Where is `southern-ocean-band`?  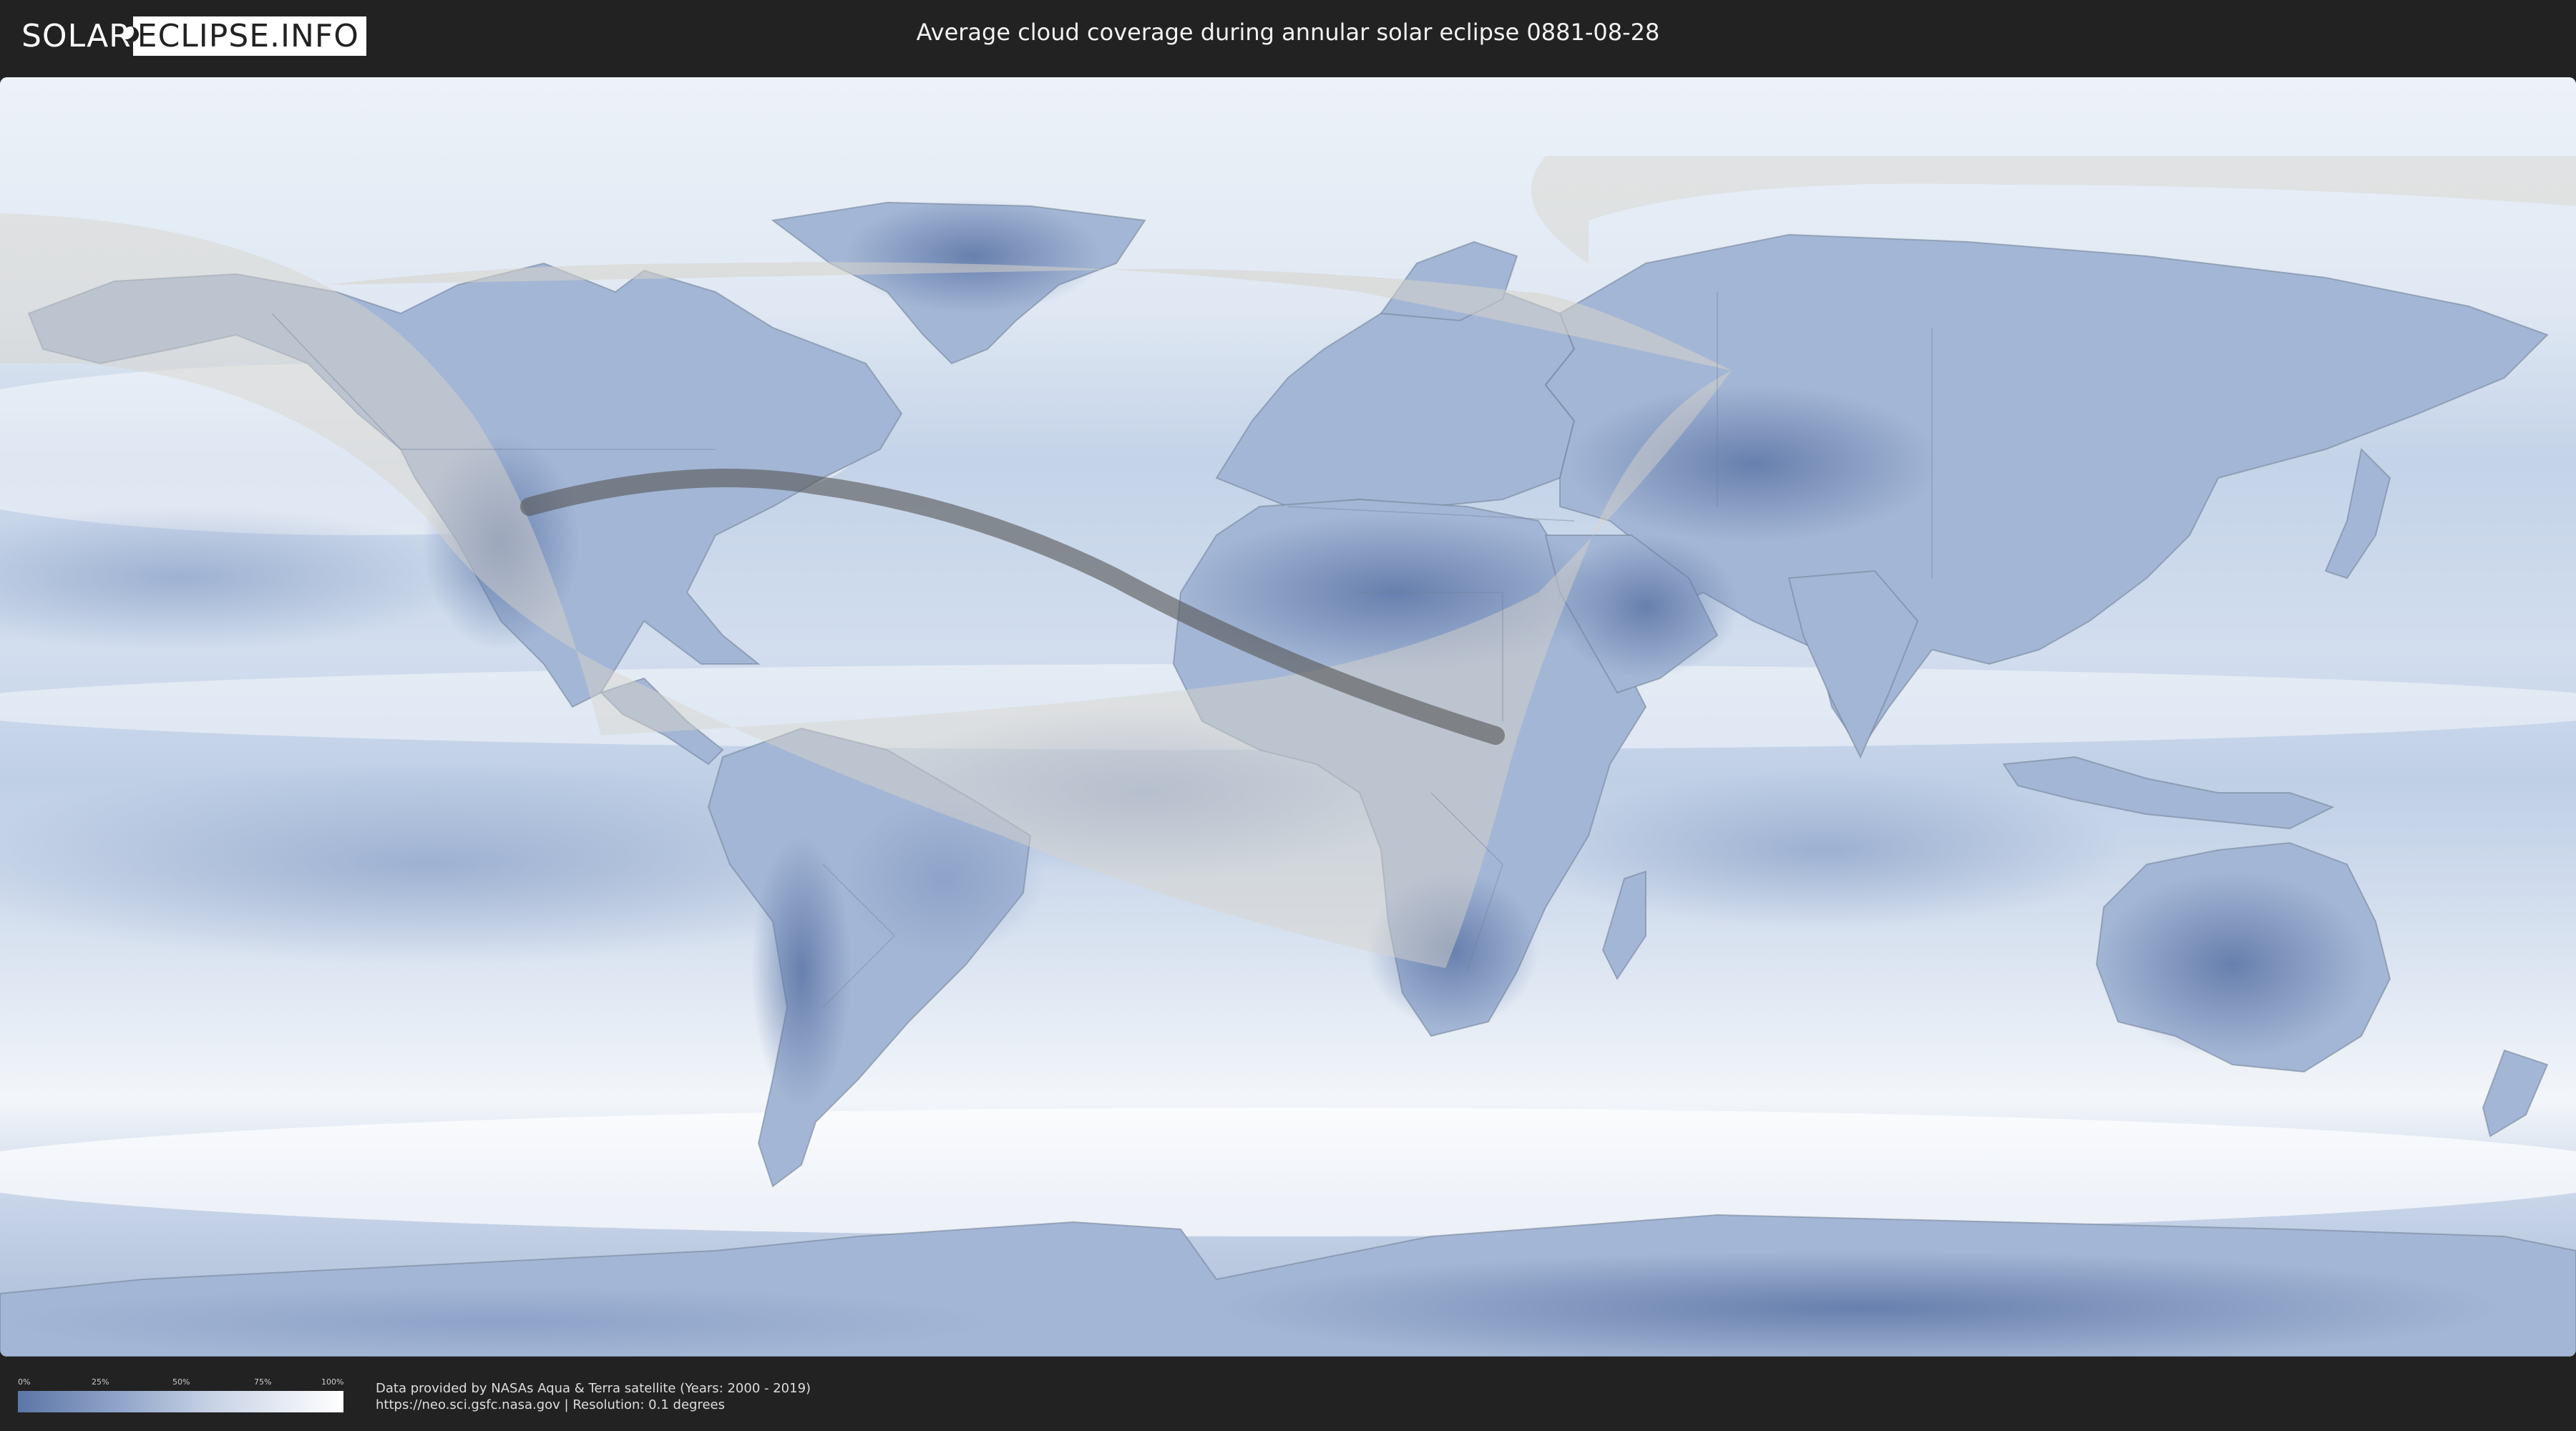 southern-ocean-band is located at coordinates (1288, 1172).